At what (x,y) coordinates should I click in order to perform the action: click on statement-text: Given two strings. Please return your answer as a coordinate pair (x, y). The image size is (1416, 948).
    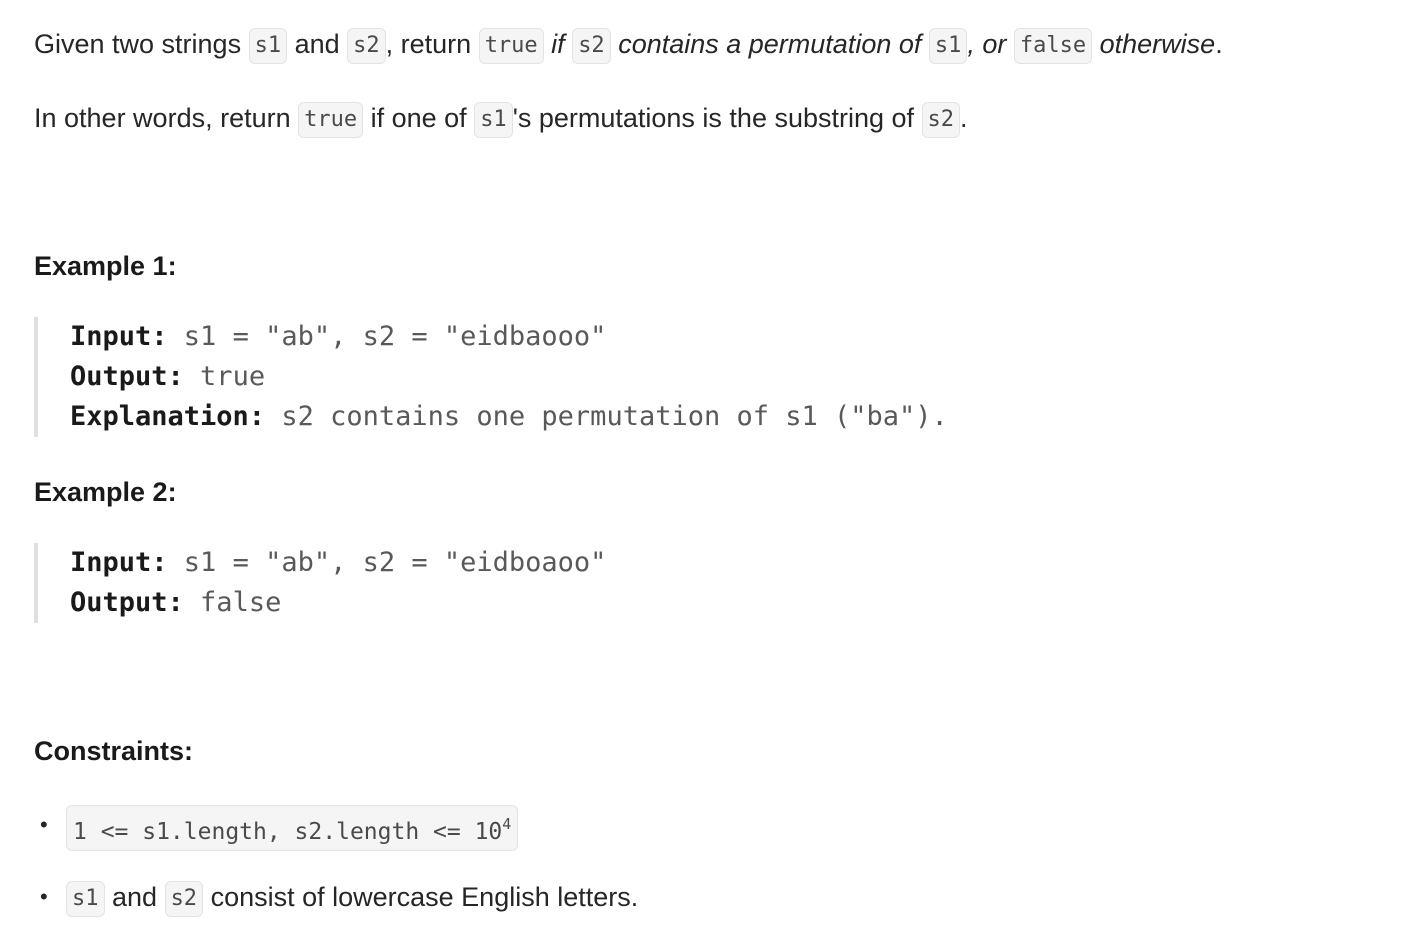
    Looking at the image, I should click on (141, 44).